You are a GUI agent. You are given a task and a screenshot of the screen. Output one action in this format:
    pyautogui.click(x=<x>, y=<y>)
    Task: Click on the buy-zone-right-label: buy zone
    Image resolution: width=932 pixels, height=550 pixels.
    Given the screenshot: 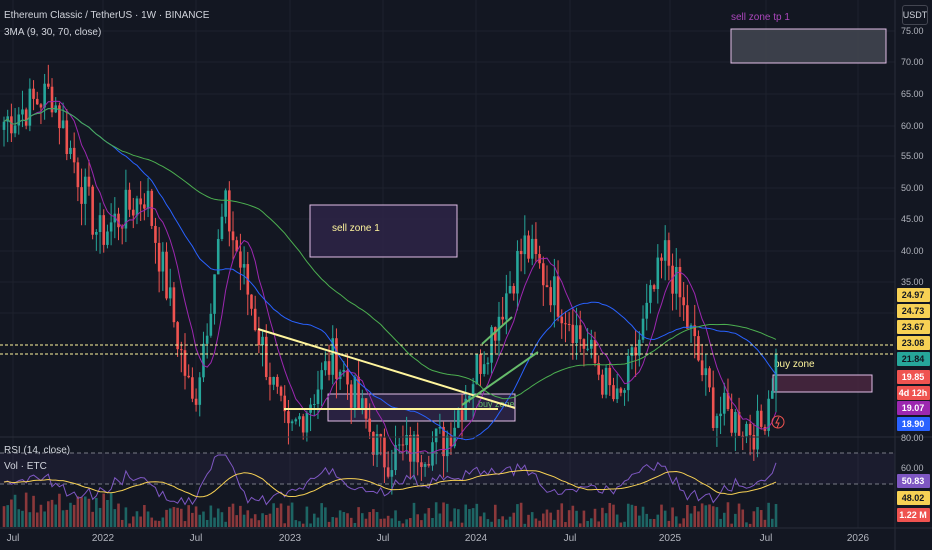 What is the action you would take?
    pyautogui.click(x=794, y=364)
    